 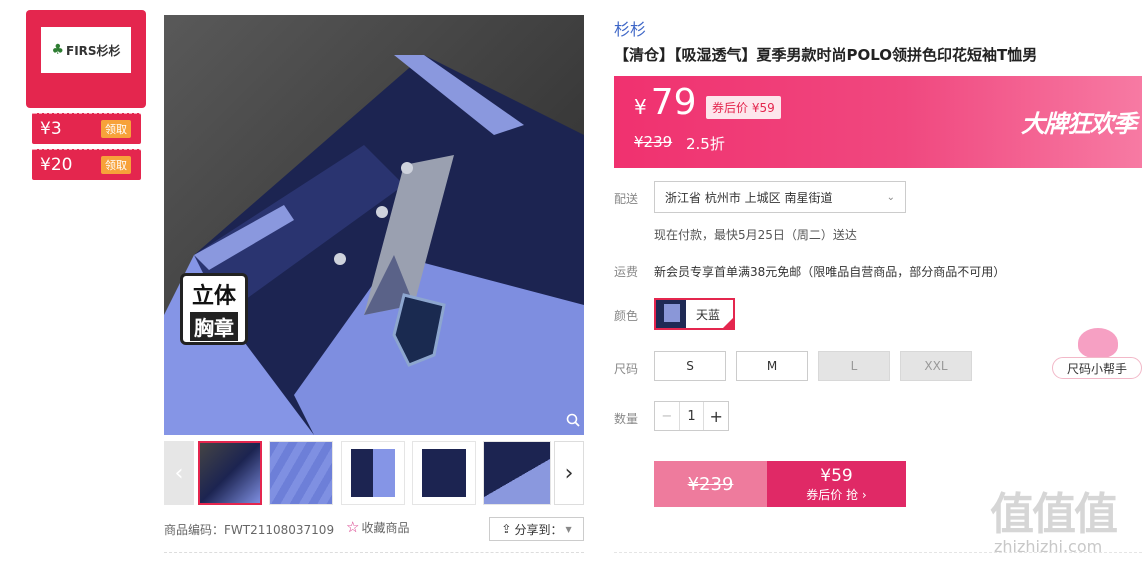 What do you see at coordinates (836, 475) in the screenshot?
I see `buy-price: ¥59` at bounding box center [836, 475].